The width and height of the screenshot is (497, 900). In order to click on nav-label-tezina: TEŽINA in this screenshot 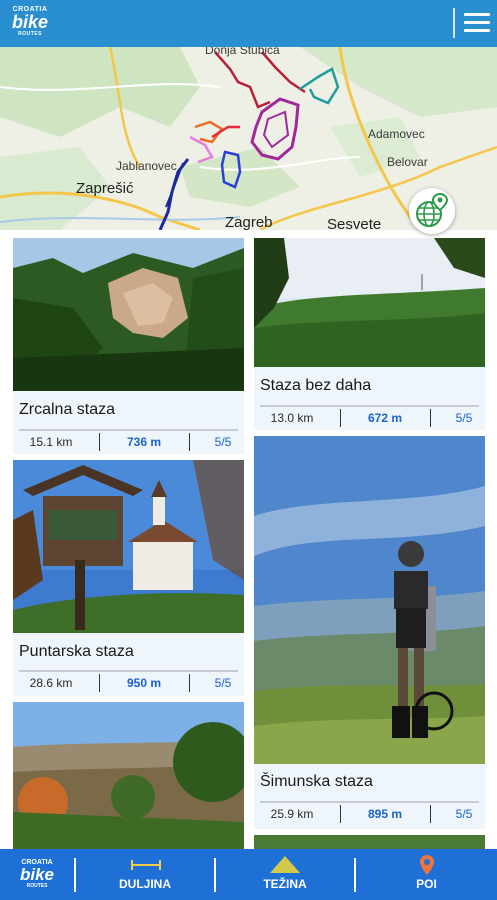, I will do `click(285, 884)`.